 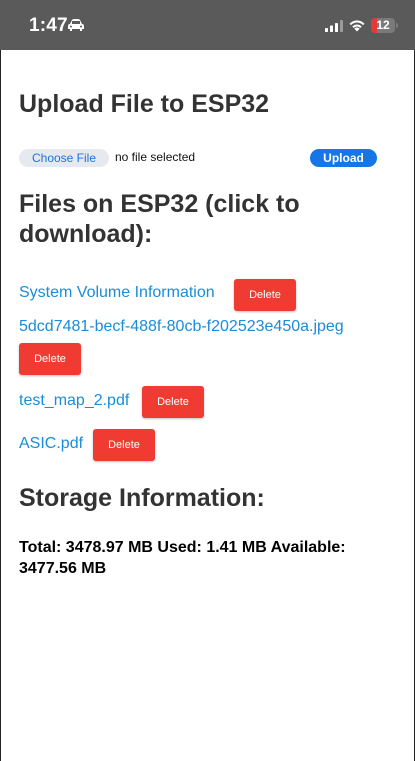 I want to click on storage-heading: Storage Information:, so click(x=142, y=498).